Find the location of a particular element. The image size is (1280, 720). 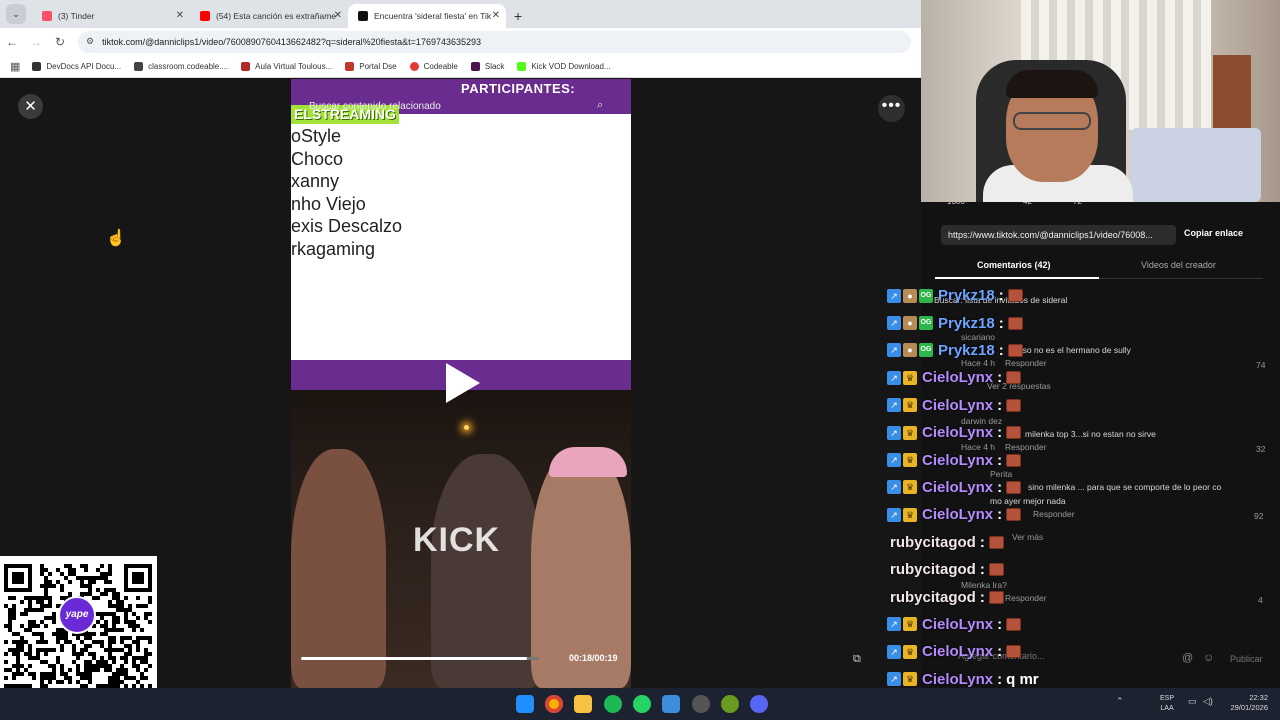

video-progress-fill is located at coordinates (414, 658).